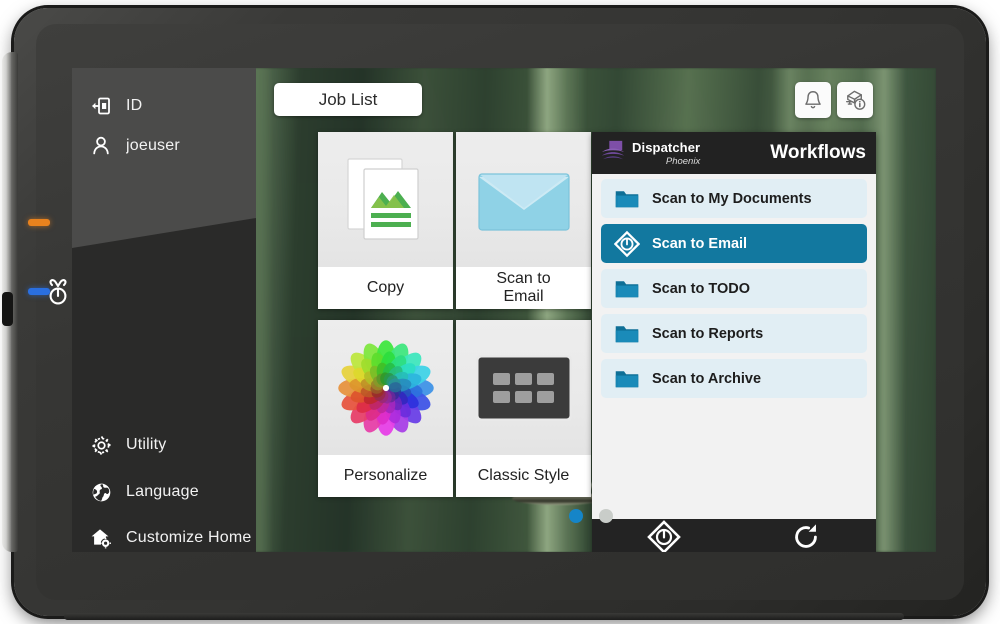  What do you see at coordinates (591, 516) in the screenshot?
I see `pagination-dots` at bounding box center [591, 516].